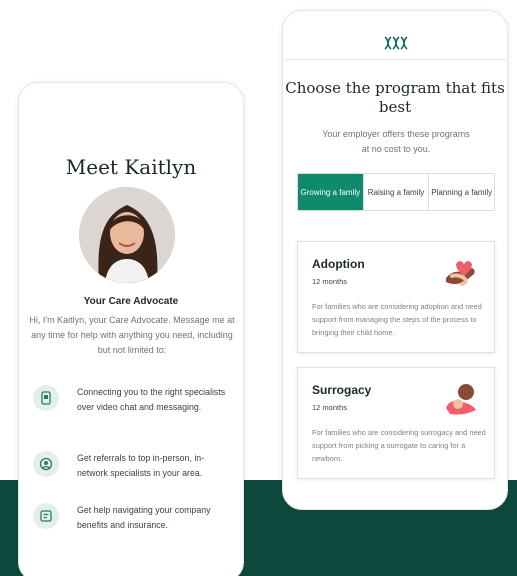  I want to click on header-divider, so click(395, 59).